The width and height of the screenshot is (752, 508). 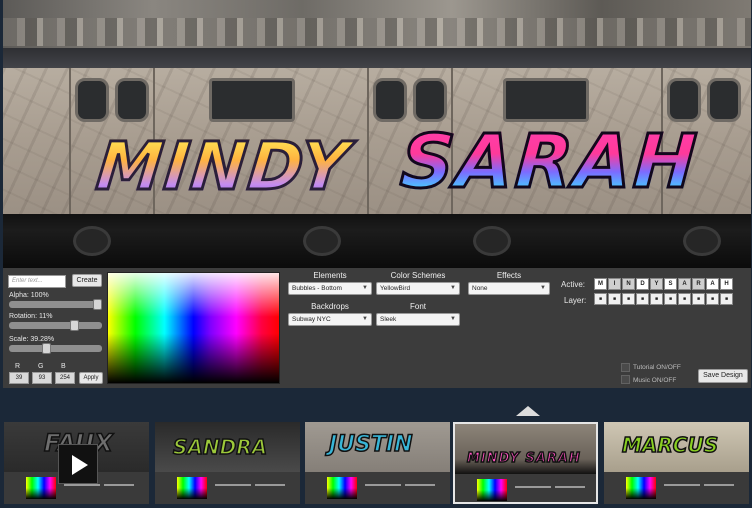 What do you see at coordinates (509, 288) in the screenshot?
I see `effects-dropdown: None ▼` at bounding box center [509, 288].